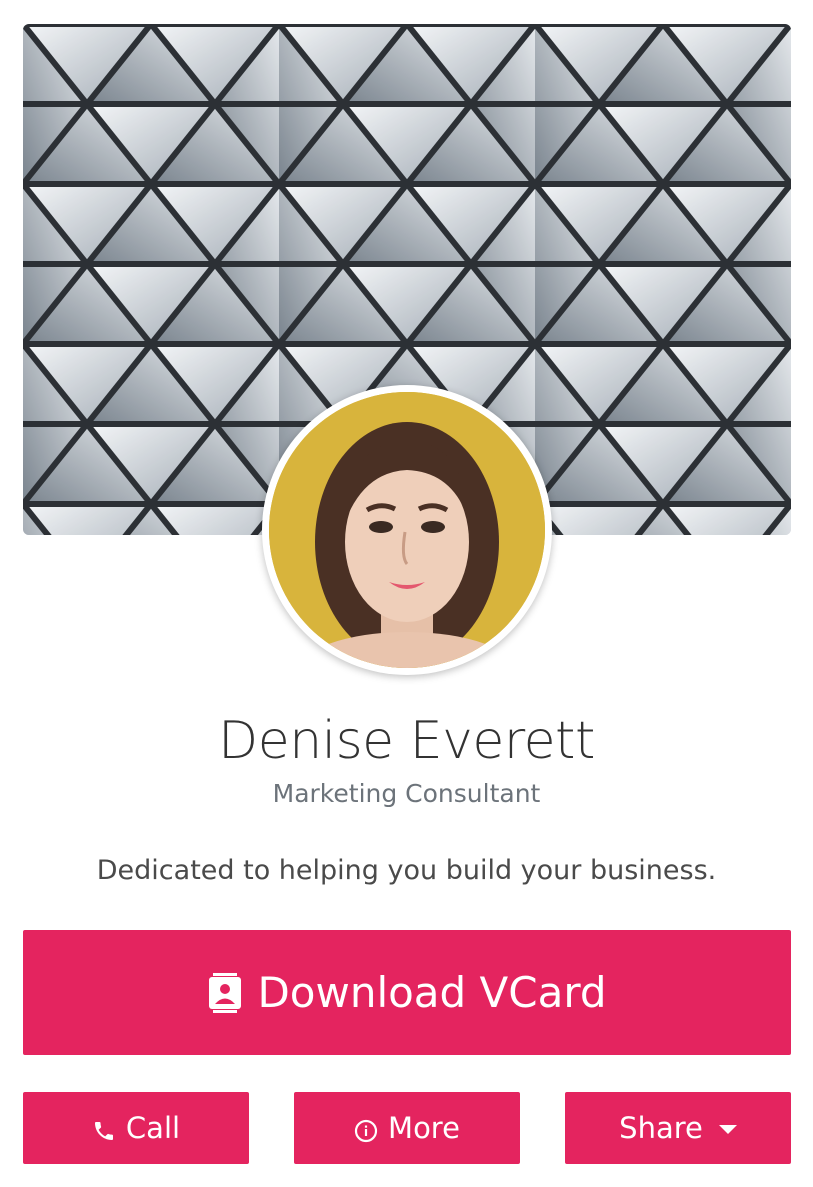  Describe the element at coordinates (432, 992) in the screenshot. I see `download-vcard-label: Download VCard` at that location.